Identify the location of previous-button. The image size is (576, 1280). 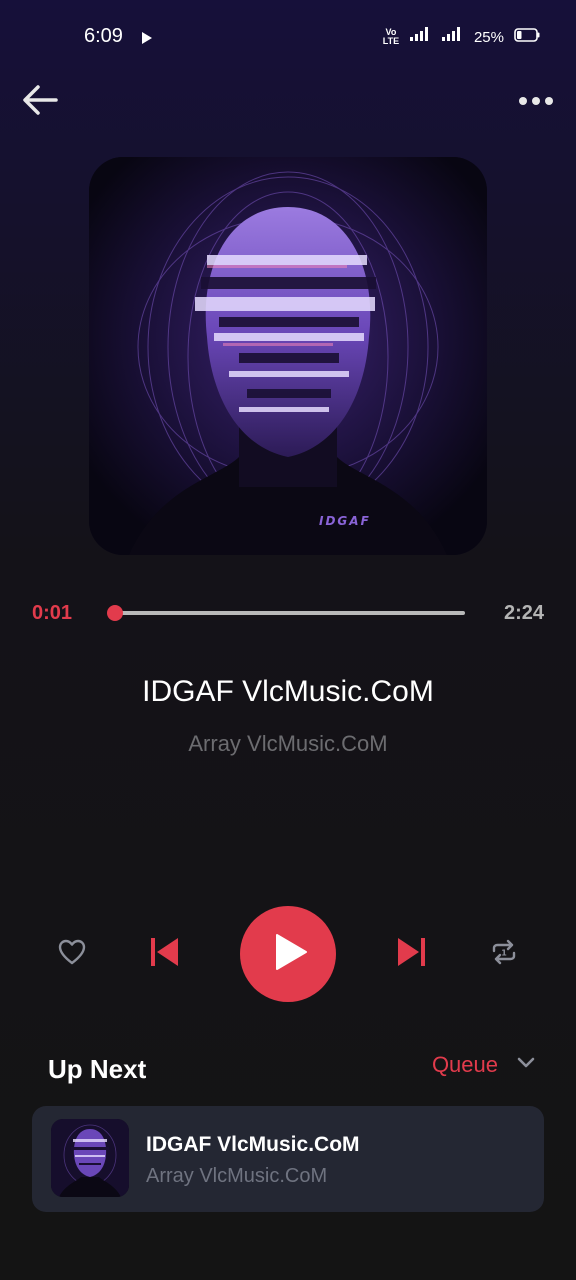
(164, 954).